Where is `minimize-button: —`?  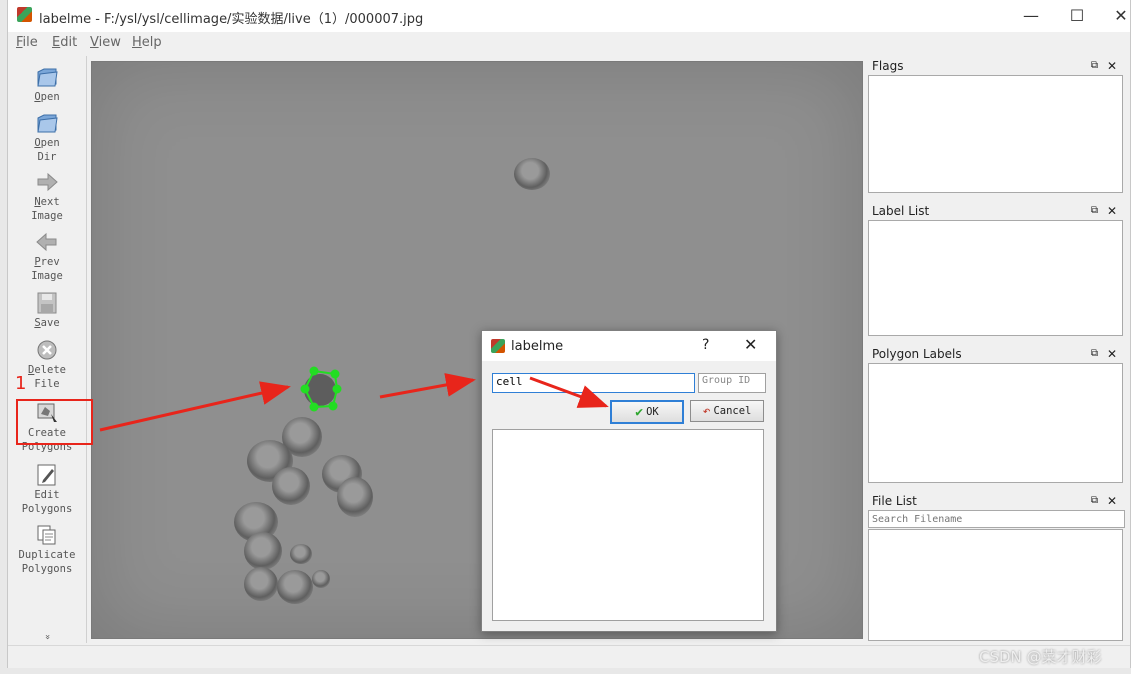 minimize-button: — is located at coordinates (1031, 15).